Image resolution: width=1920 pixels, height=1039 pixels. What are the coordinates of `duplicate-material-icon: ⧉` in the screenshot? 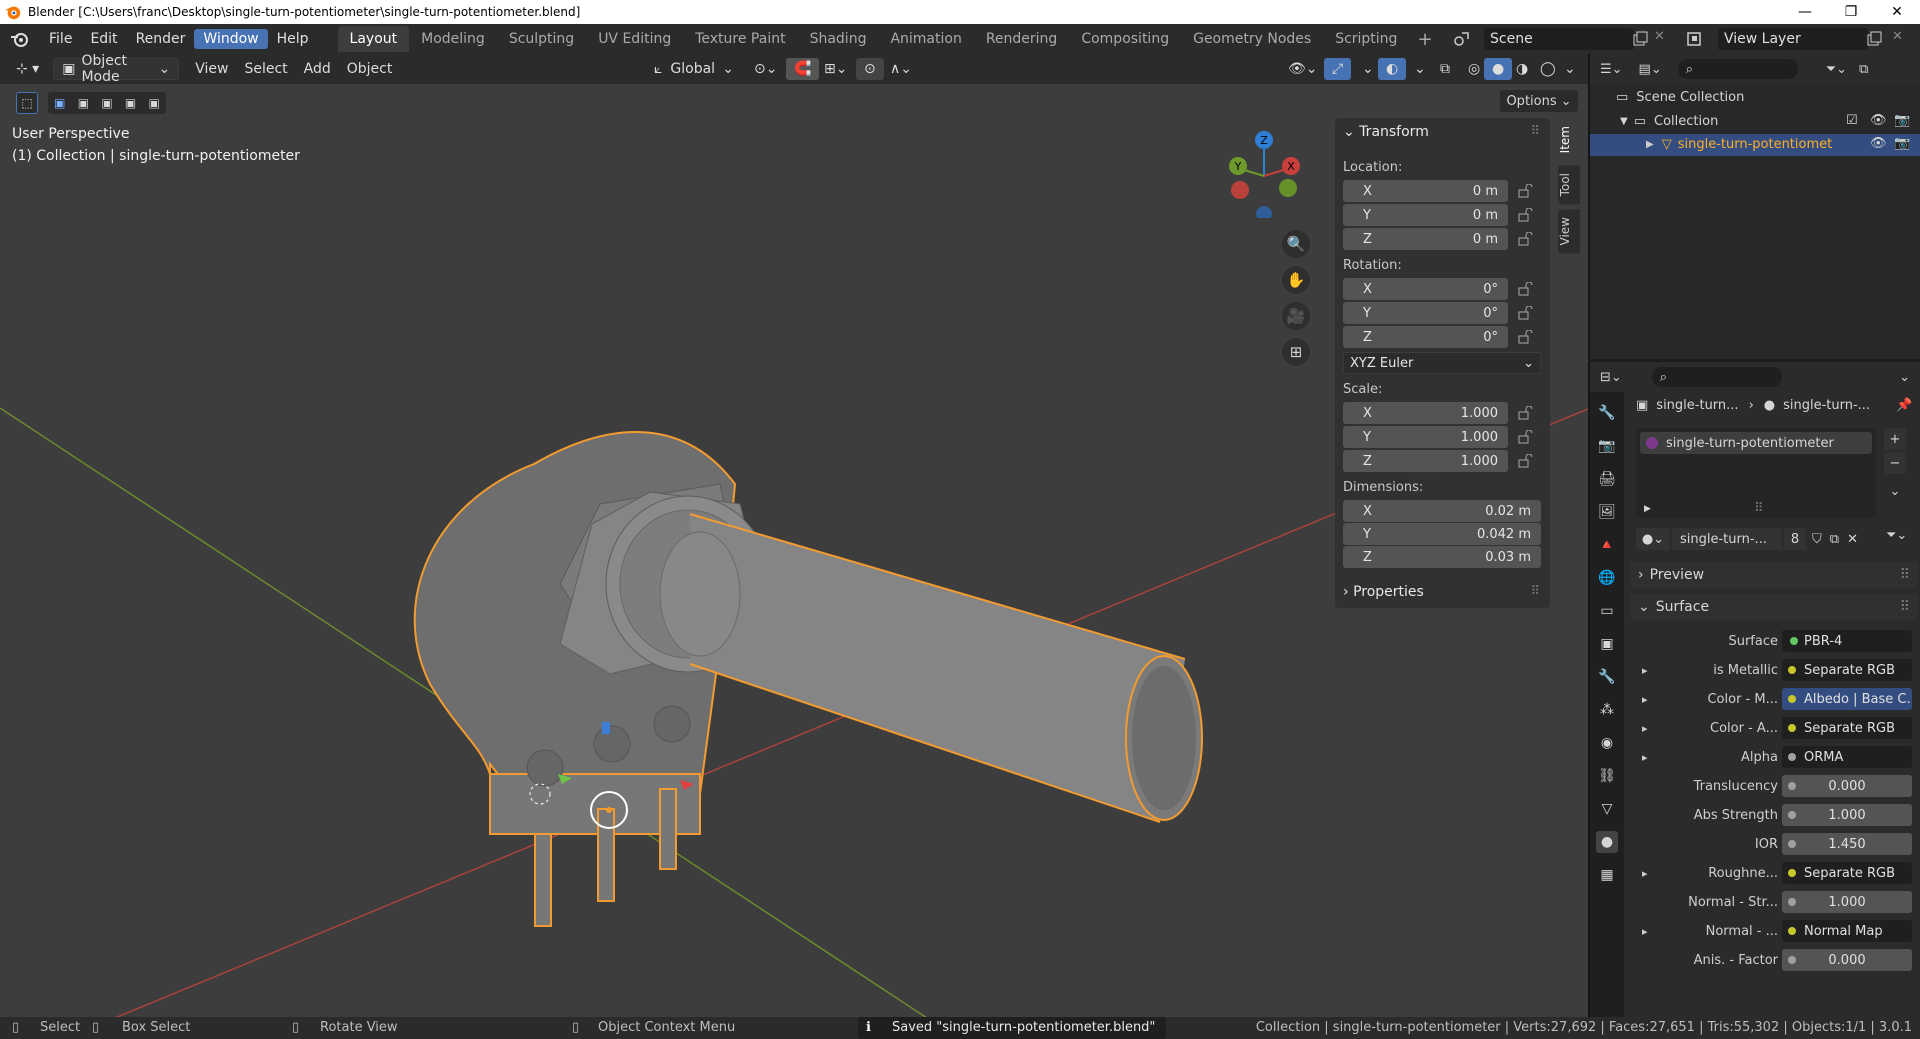 It's located at (1834, 539).